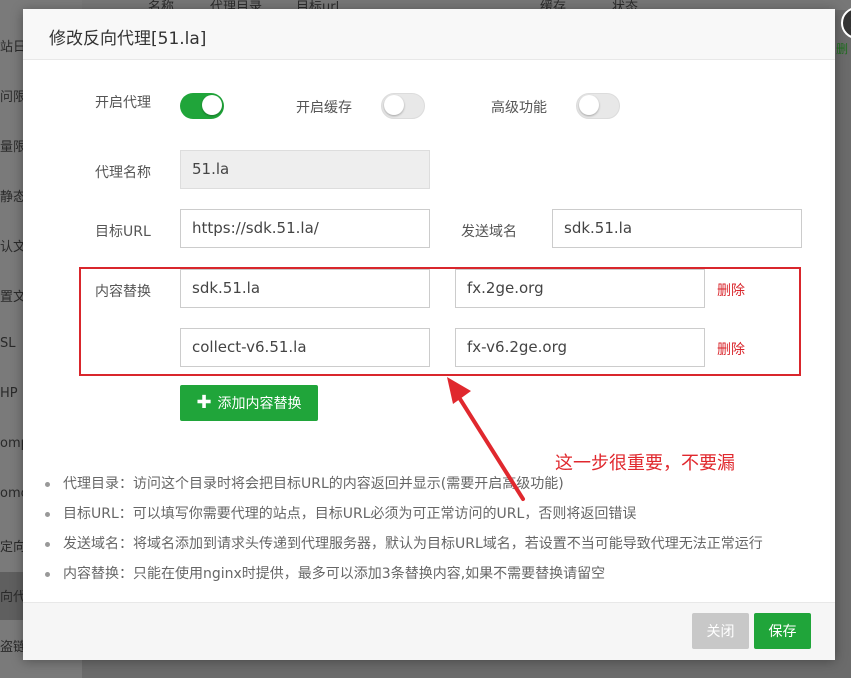  Describe the element at coordinates (645, 463) in the screenshot. I see `annotation-text: 这一步很重要，不要漏` at that location.